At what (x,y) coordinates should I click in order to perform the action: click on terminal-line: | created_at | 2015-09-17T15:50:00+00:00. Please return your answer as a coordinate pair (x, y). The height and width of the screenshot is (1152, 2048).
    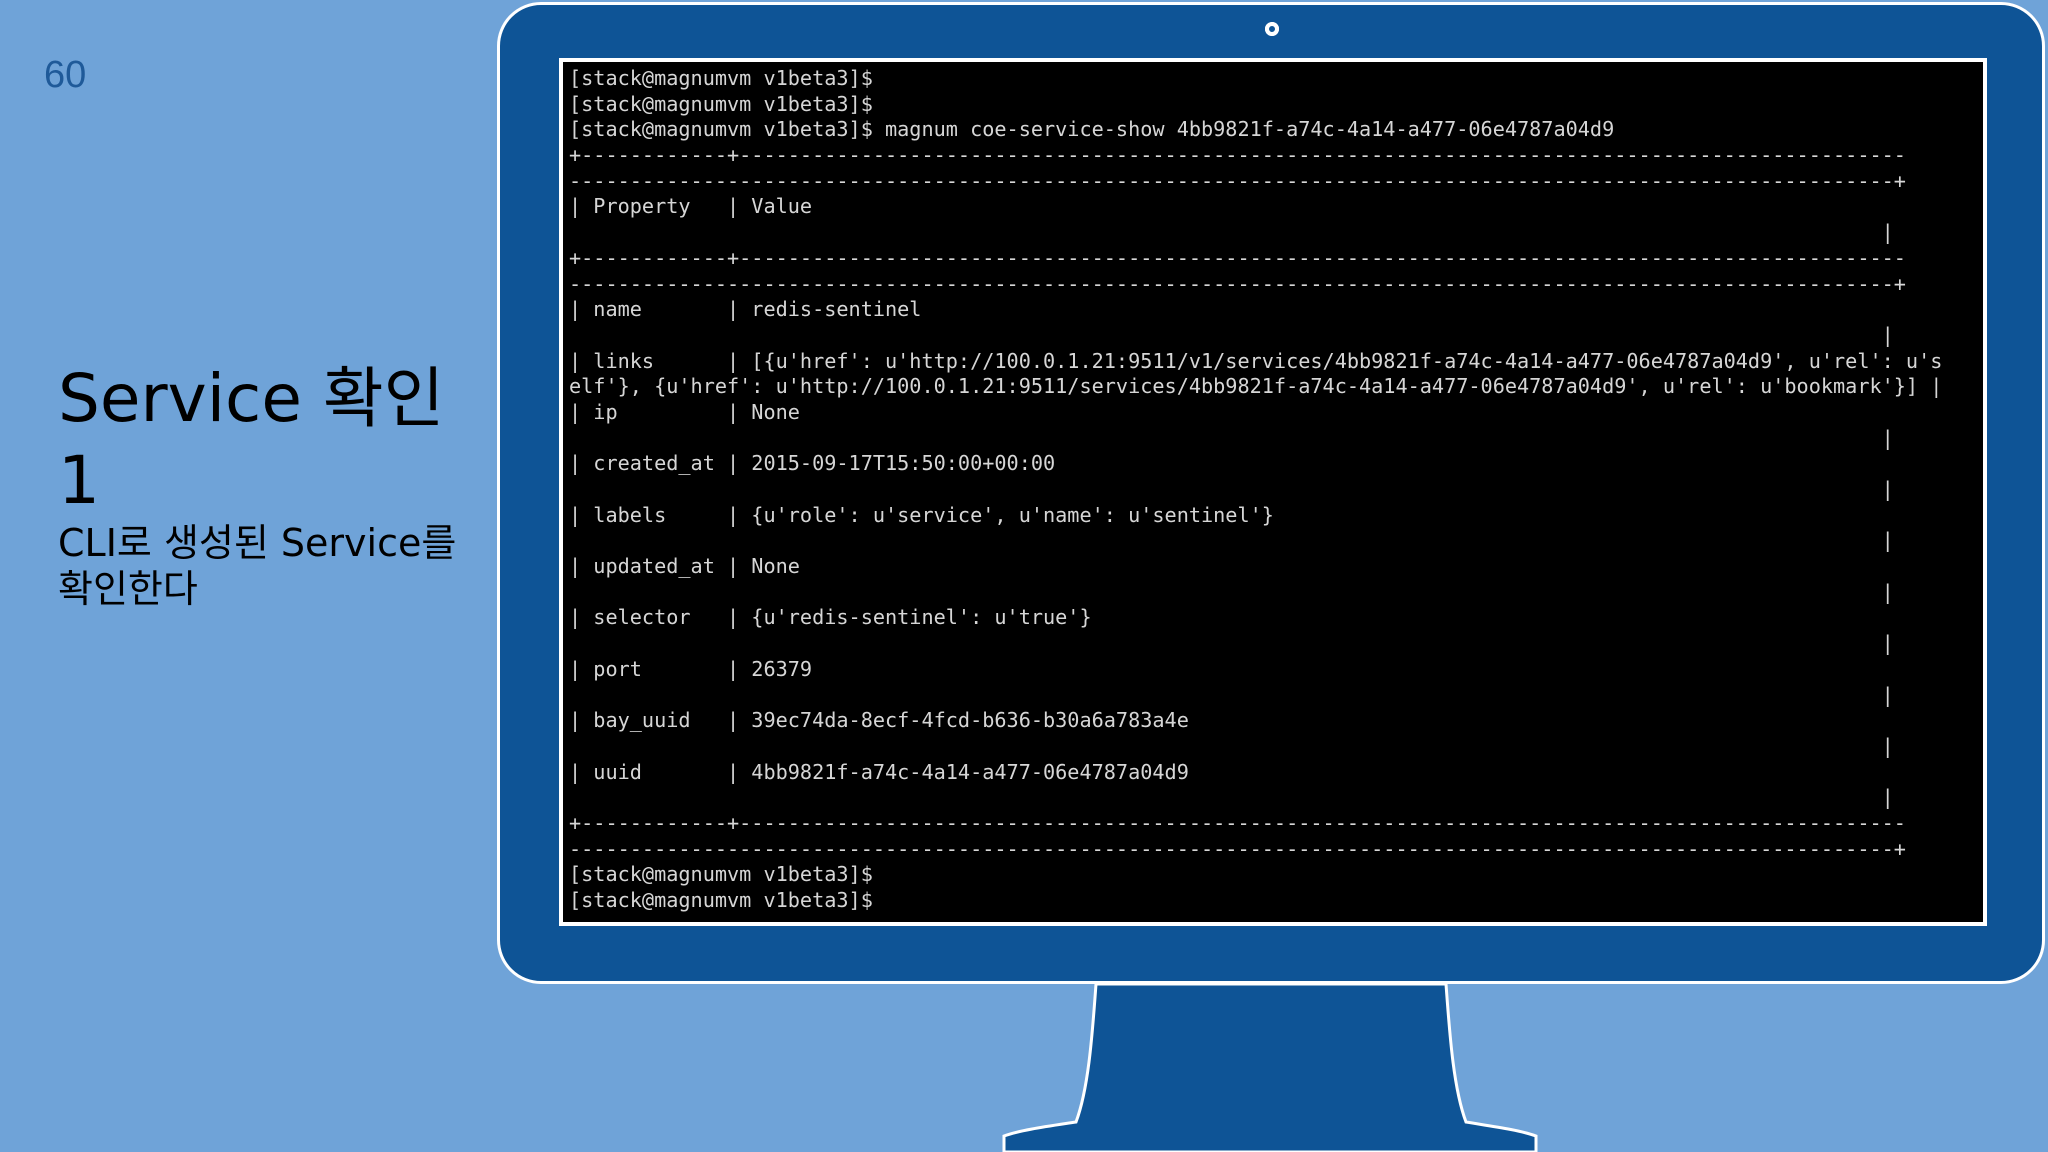
    Looking at the image, I should click on (812, 463).